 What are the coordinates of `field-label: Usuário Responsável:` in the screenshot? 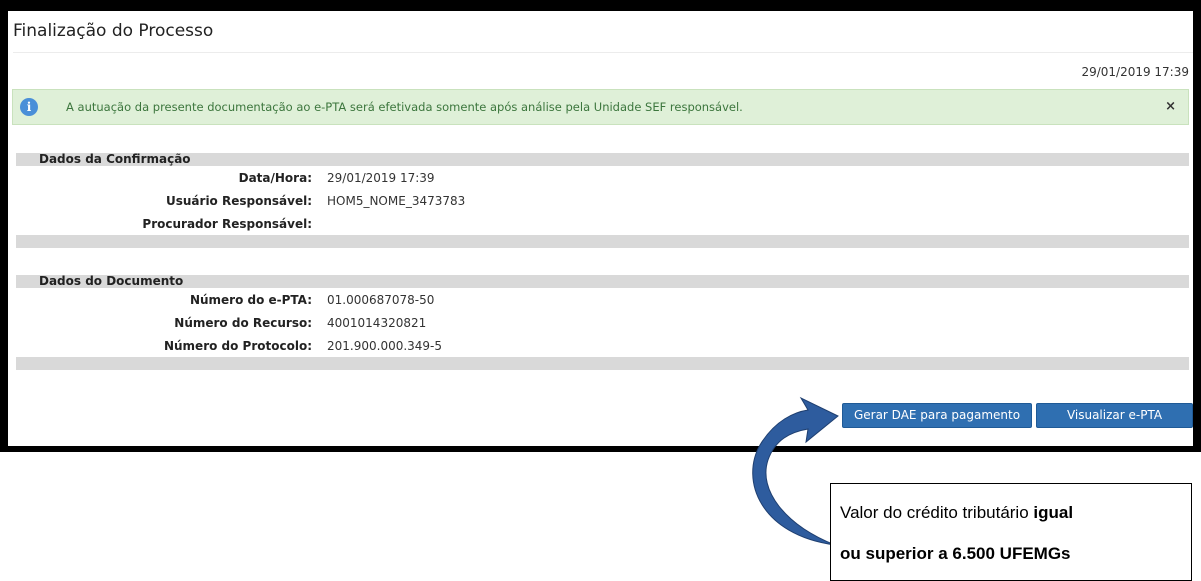 It's located at (239, 201).